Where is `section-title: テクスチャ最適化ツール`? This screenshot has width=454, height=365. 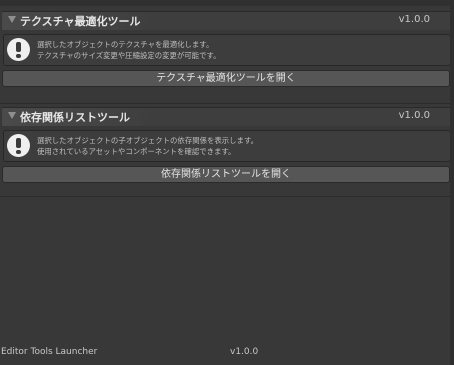
section-title: テクスチャ最適化ツール is located at coordinates (80, 21).